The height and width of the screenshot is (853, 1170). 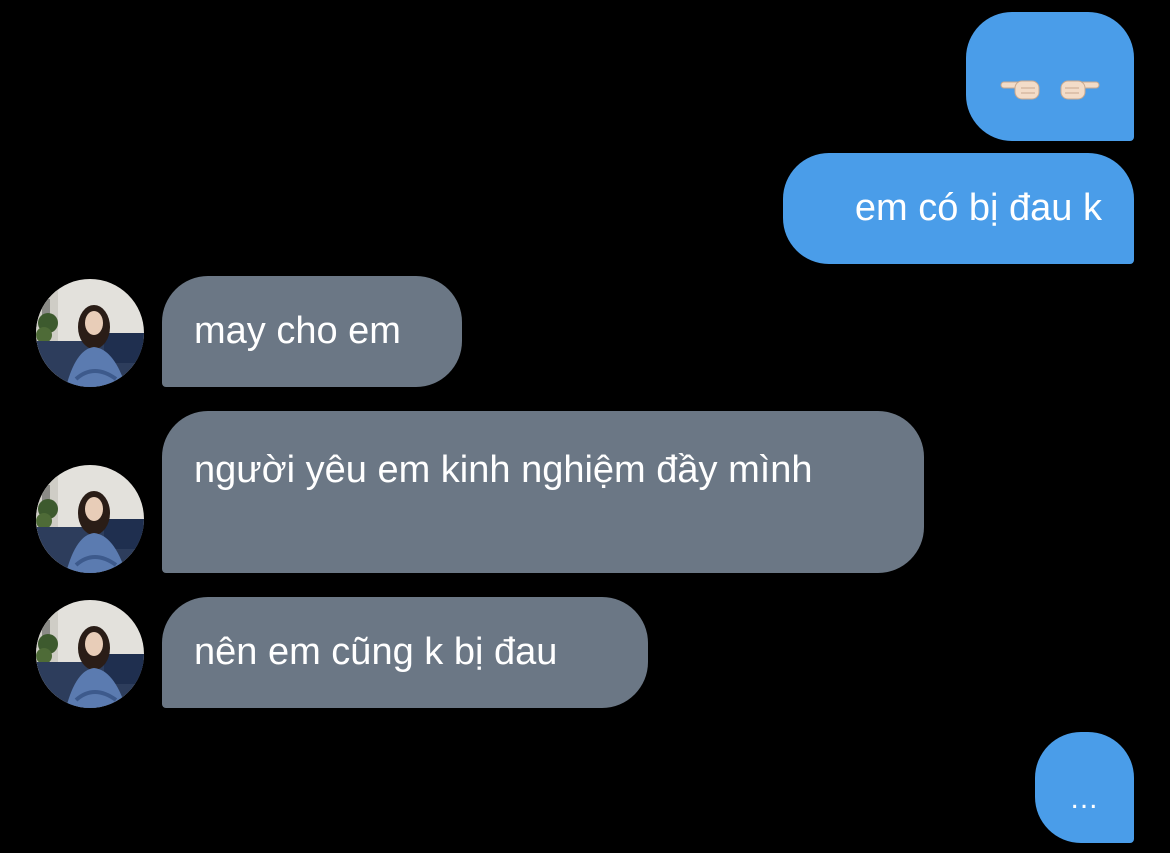 I want to click on received-message-bubble: nên em cũng k bị đau, so click(x=405, y=652).